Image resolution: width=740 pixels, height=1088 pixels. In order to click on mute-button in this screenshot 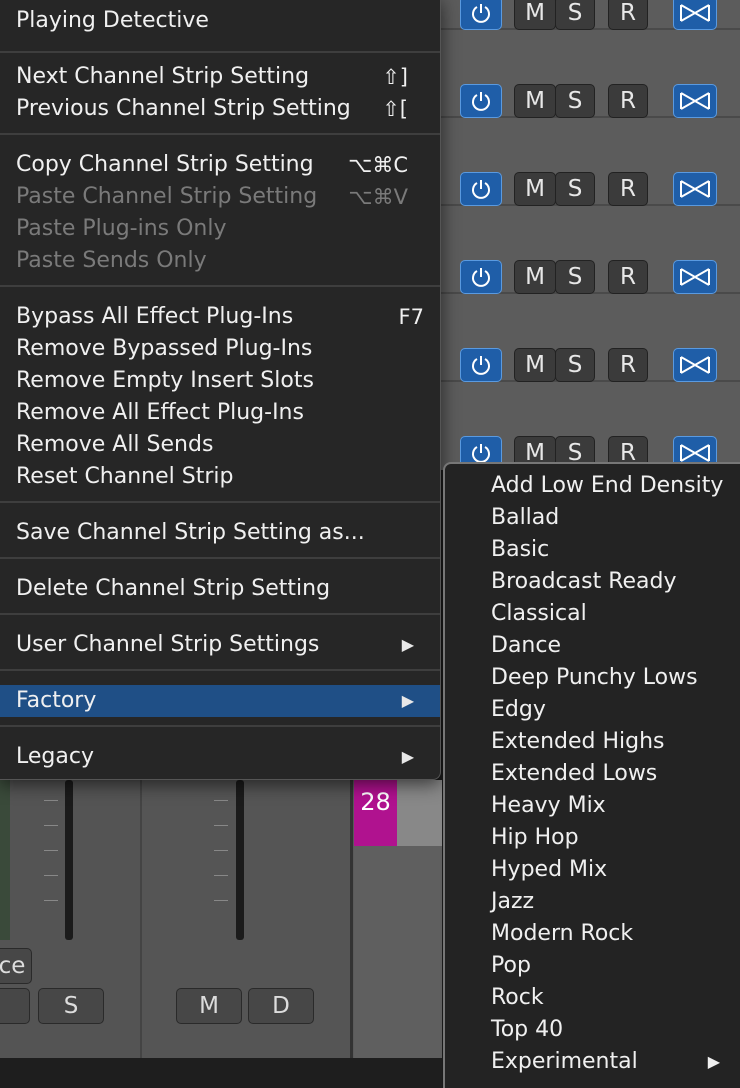, I will do `click(15, 1006)`.